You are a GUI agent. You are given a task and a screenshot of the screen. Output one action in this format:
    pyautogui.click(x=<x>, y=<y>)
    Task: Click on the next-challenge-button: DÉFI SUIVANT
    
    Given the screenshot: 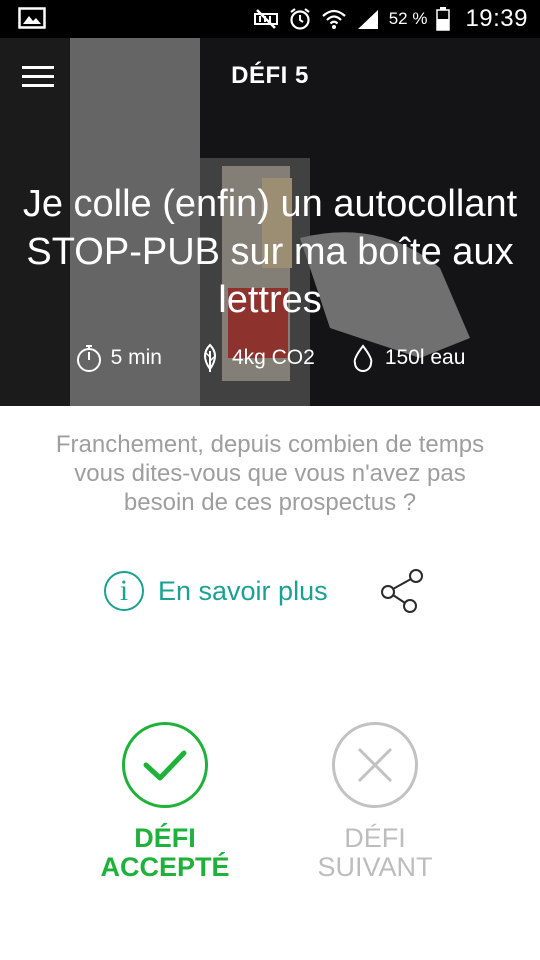 What is the action you would take?
    pyautogui.click(x=375, y=802)
    